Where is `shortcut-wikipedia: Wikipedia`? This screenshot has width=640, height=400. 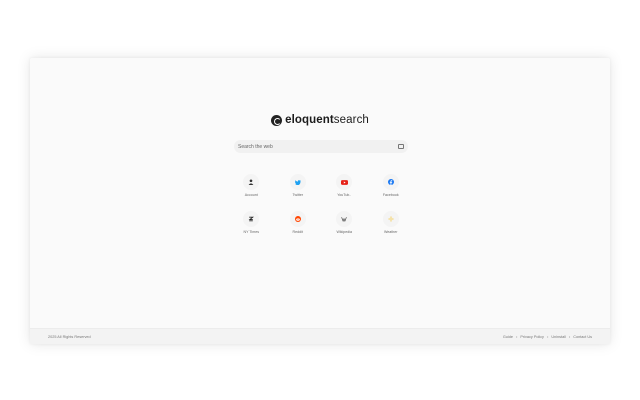
shortcut-wikipedia: Wikipedia is located at coordinates (344, 229).